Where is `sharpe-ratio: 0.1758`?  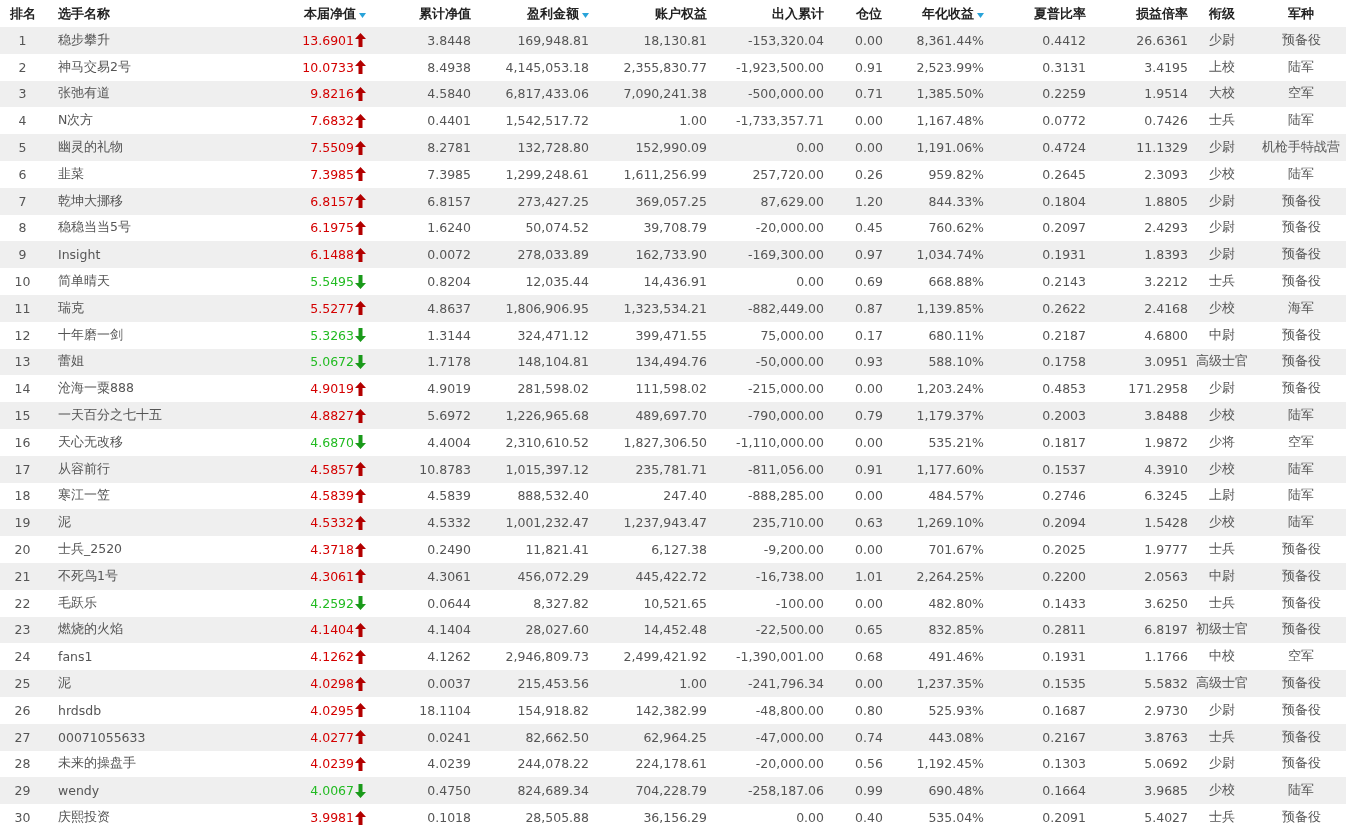 sharpe-ratio: 0.1758 is located at coordinates (1064, 362).